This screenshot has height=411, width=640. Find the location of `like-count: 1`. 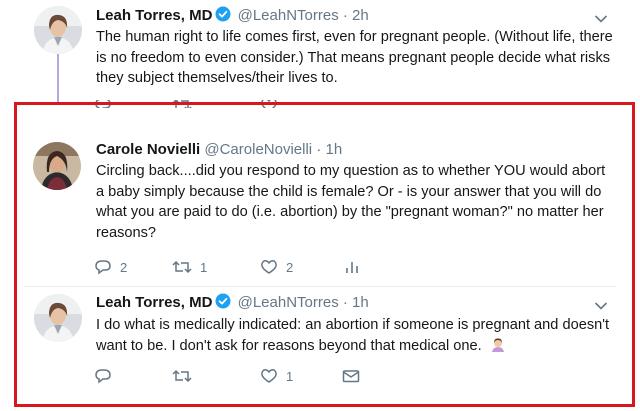

like-count: 1 is located at coordinates (290, 376).